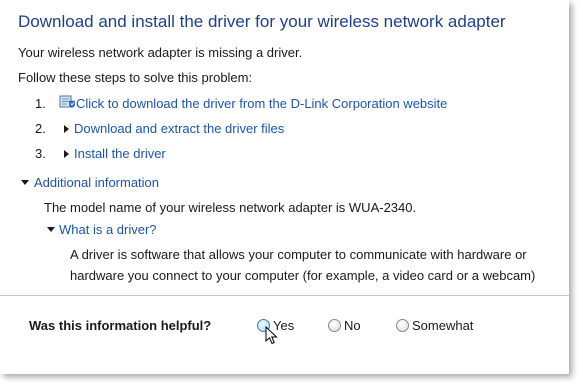  Describe the element at coordinates (352, 325) in the screenshot. I see `feedback-no-label: No` at that location.